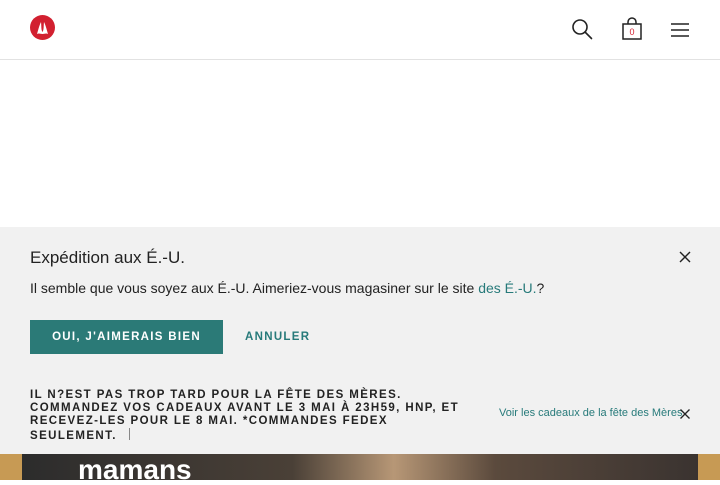  I want to click on hamburger-menu-icon, so click(680, 30).